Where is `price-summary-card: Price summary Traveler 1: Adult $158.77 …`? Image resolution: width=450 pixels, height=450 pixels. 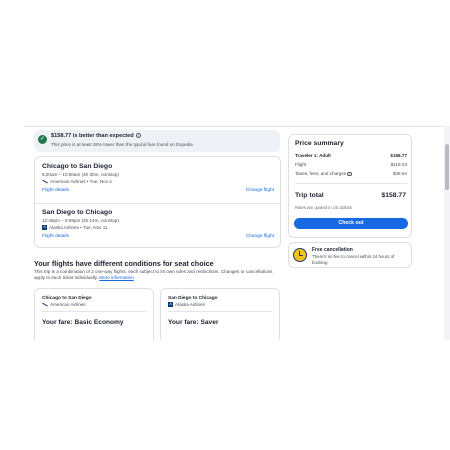
price-summary-card: Price summary Traveler 1: Adult $158.77 … is located at coordinates (350, 186).